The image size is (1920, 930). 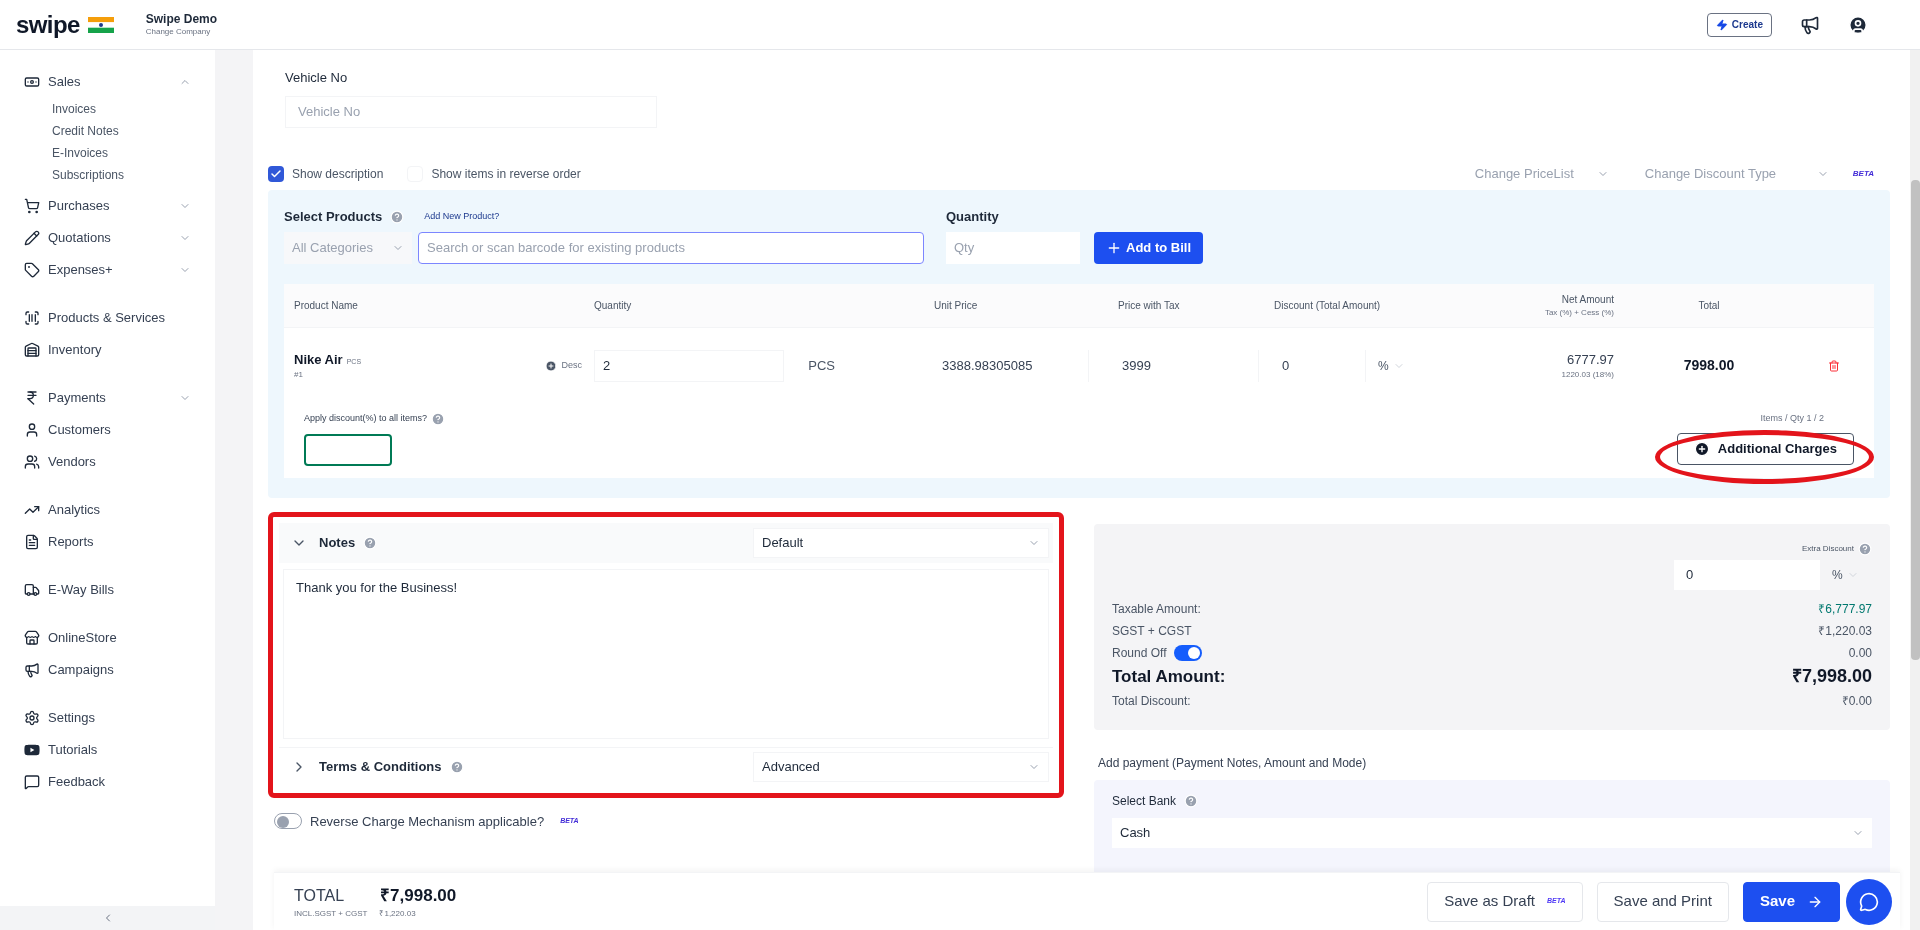 I want to click on summary-label: Round Off, so click(x=1139, y=653).